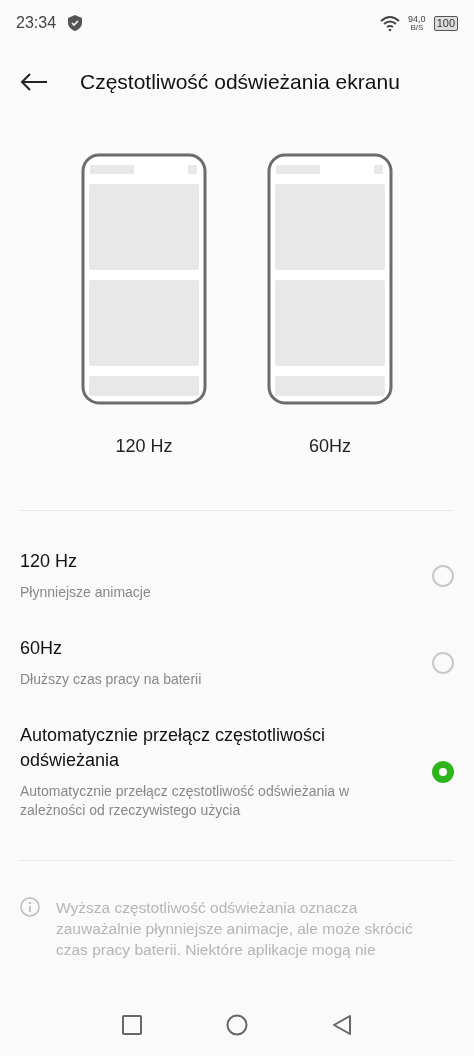 This screenshot has height=1056, width=474. What do you see at coordinates (86, 592) in the screenshot?
I see `option-subtitle: Płynniejsze animacje` at bounding box center [86, 592].